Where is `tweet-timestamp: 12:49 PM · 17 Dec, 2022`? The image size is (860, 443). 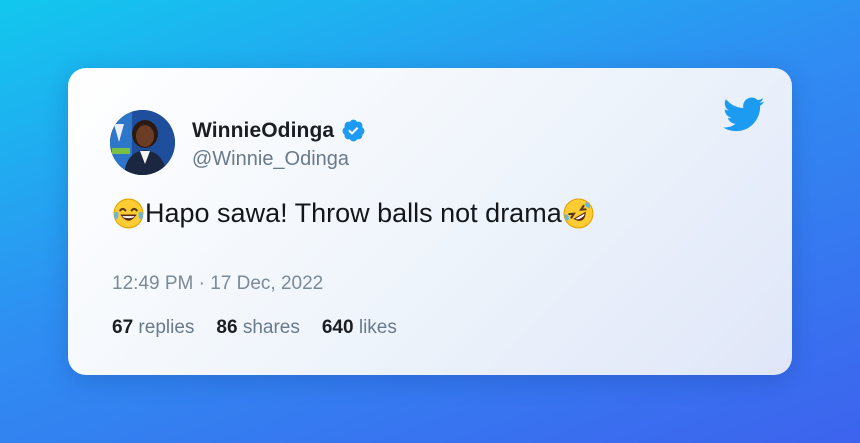 tweet-timestamp: 12:49 PM · 17 Dec, 2022 is located at coordinates (217, 284).